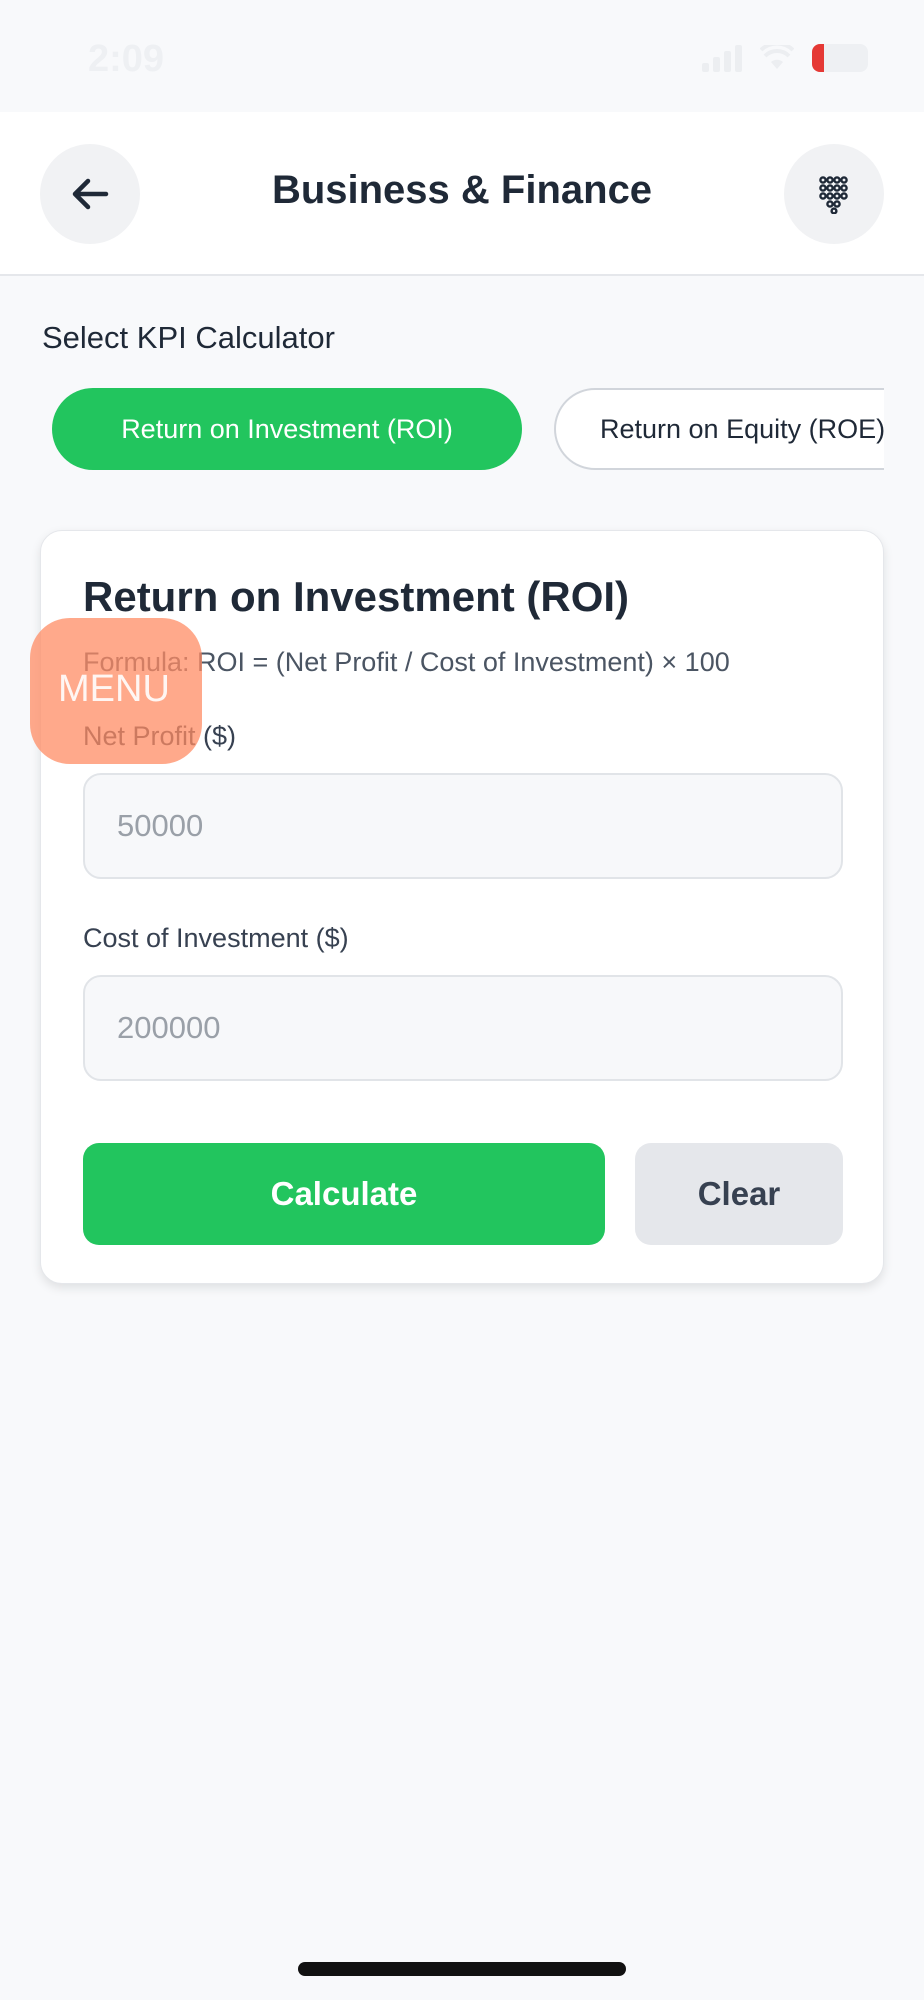 The image size is (924, 2000). What do you see at coordinates (719, 429) in the screenshot?
I see `chip-roe: Return on Equity (ROE)` at bounding box center [719, 429].